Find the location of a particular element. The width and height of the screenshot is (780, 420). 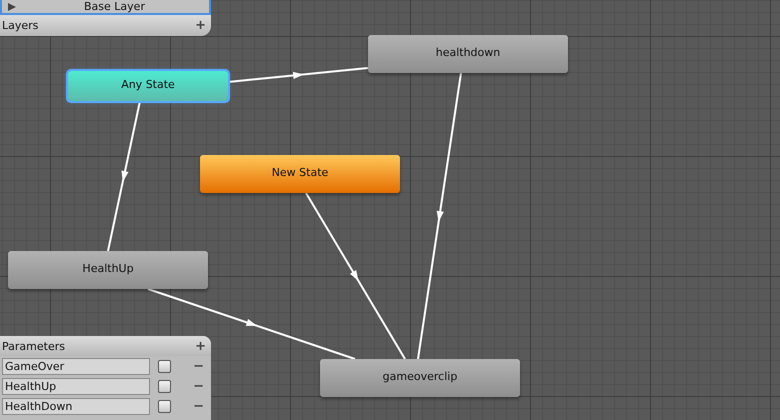

state-node: New State is located at coordinates (300, 174).